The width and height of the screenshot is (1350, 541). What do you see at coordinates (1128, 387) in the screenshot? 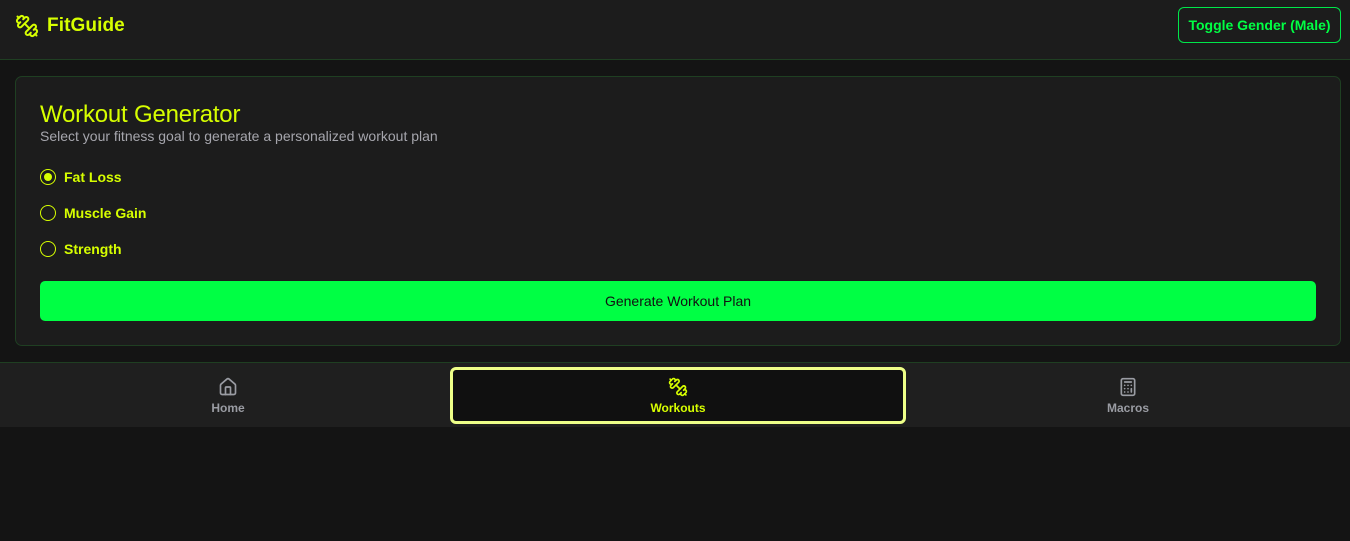
I see `calculator-icon` at bounding box center [1128, 387].